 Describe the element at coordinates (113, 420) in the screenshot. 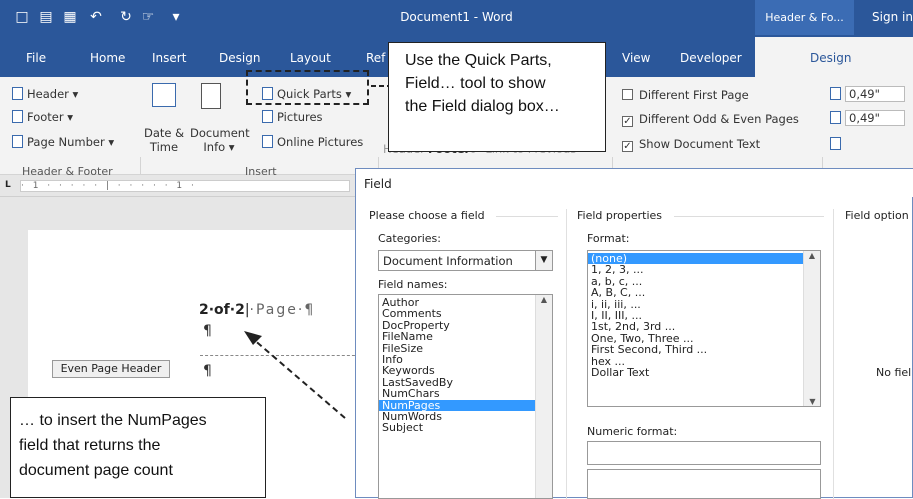

I see `callout-line: … to insert the NumPages` at that location.